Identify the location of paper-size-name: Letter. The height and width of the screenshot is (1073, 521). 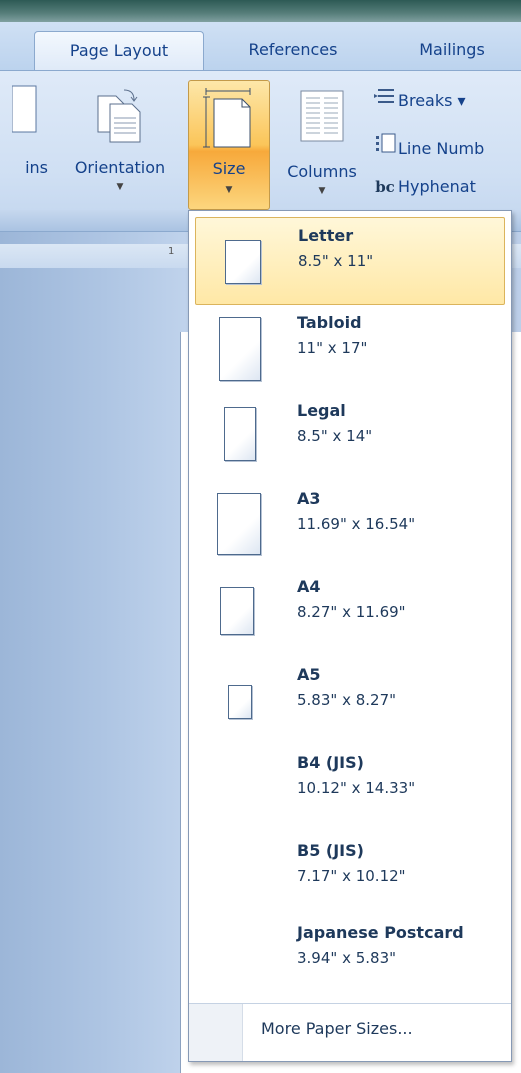
(326, 235).